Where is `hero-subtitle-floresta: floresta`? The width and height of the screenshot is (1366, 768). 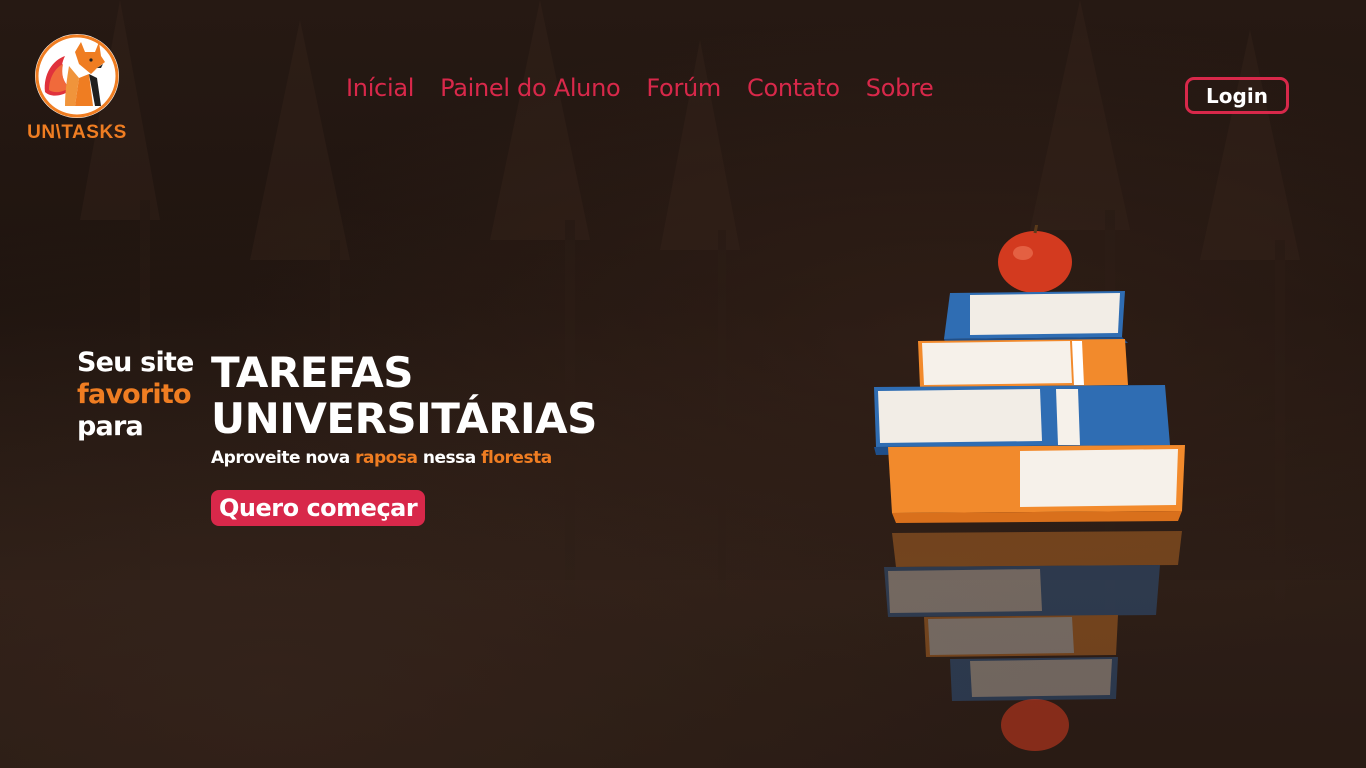 hero-subtitle-floresta: floresta is located at coordinates (516, 458).